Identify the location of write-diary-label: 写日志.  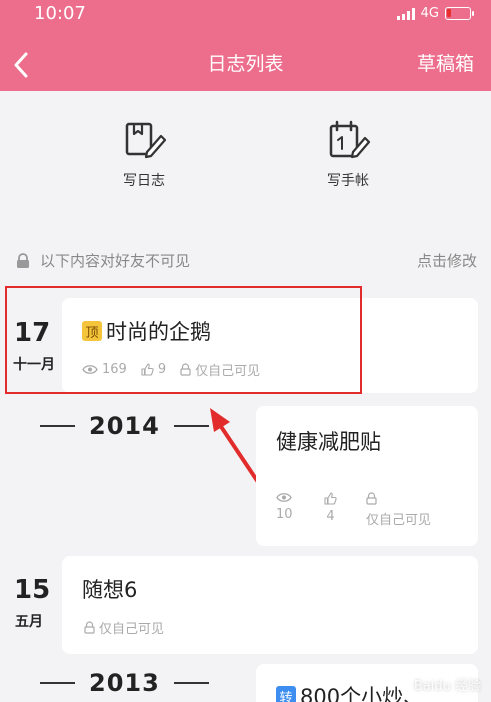
(144, 181).